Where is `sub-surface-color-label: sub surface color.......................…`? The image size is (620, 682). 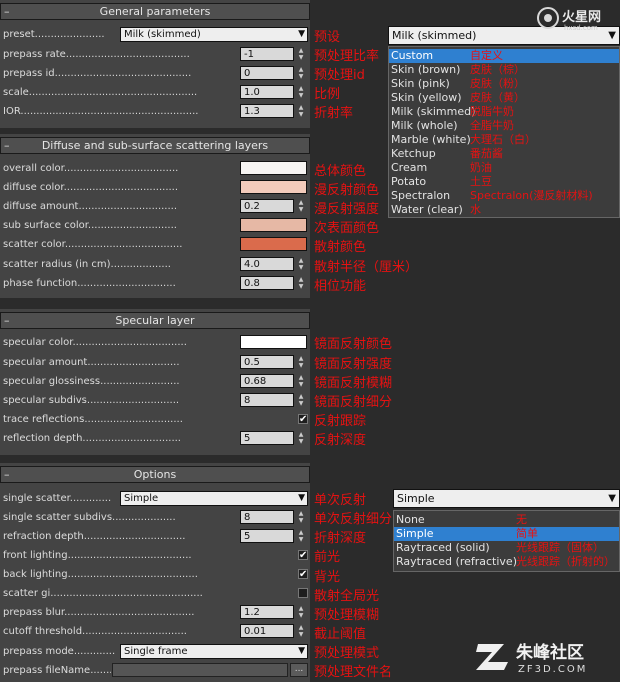
sub-surface-color-label: sub surface color.......................… is located at coordinates (90, 225).